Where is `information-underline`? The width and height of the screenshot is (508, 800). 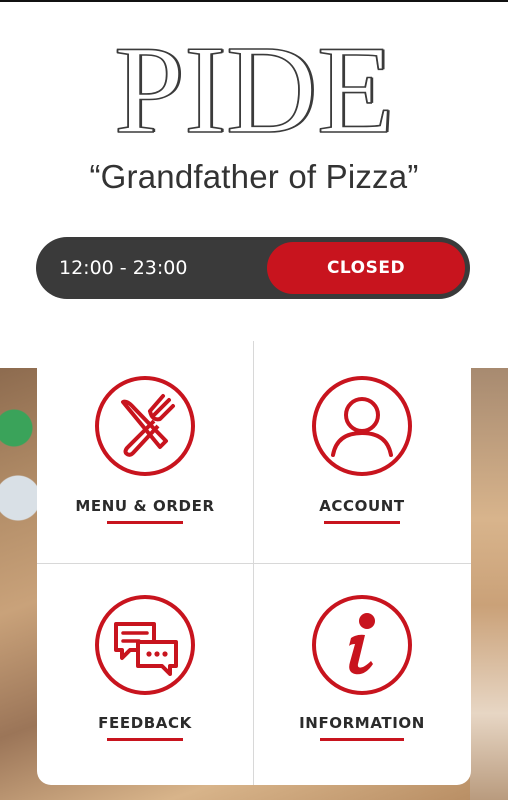 information-underline is located at coordinates (362, 739).